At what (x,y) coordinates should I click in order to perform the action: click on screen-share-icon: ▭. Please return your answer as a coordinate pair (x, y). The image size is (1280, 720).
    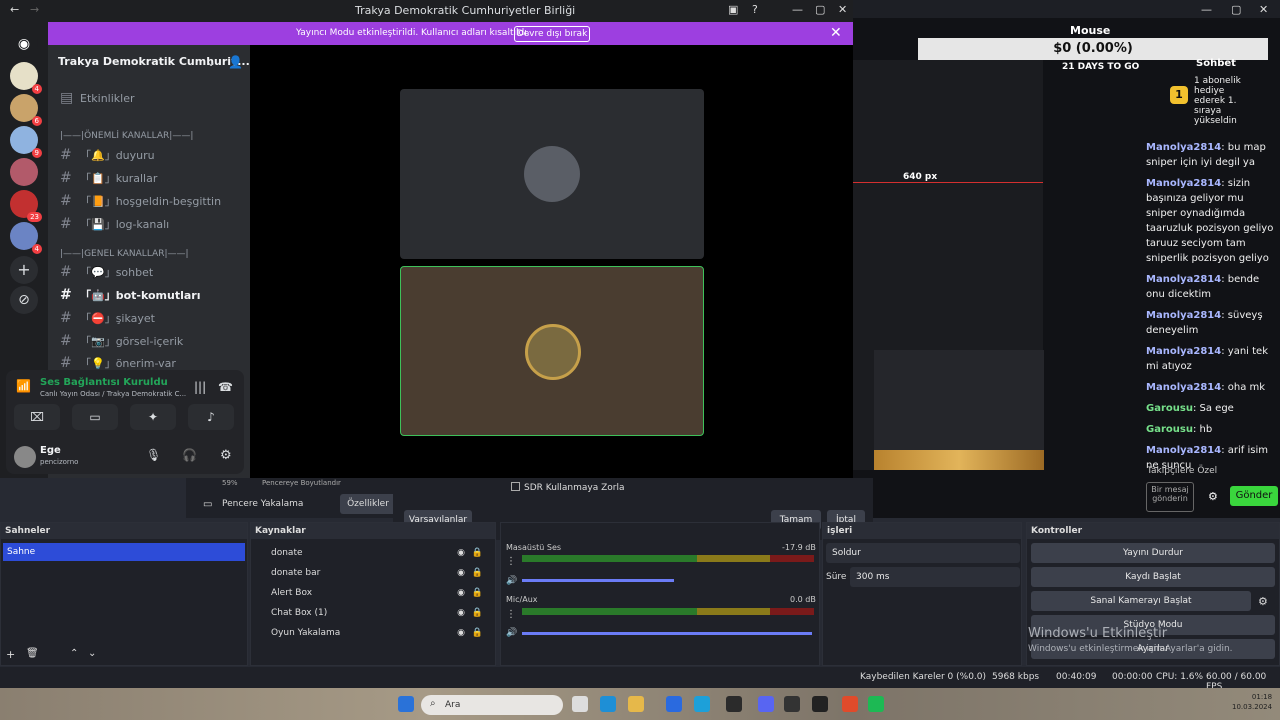
    Looking at the image, I should click on (95, 417).